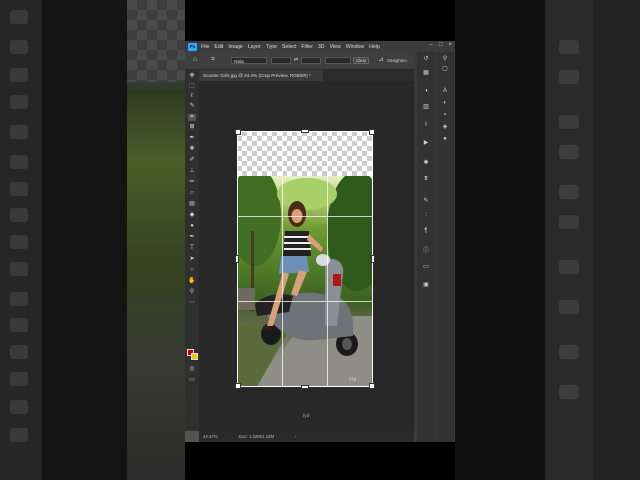 The width and height of the screenshot is (640, 480). I want to click on clear-button: Clear, so click(361, 60).